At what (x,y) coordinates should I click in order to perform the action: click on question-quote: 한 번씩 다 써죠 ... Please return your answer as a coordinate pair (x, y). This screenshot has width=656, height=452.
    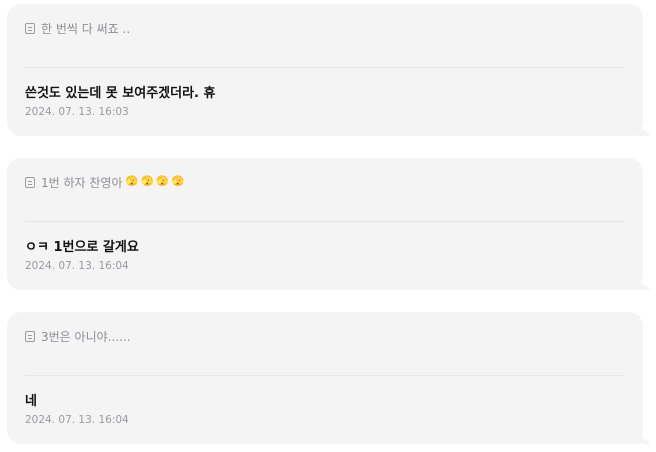
    Looking at the image, I should click on (77, 28).